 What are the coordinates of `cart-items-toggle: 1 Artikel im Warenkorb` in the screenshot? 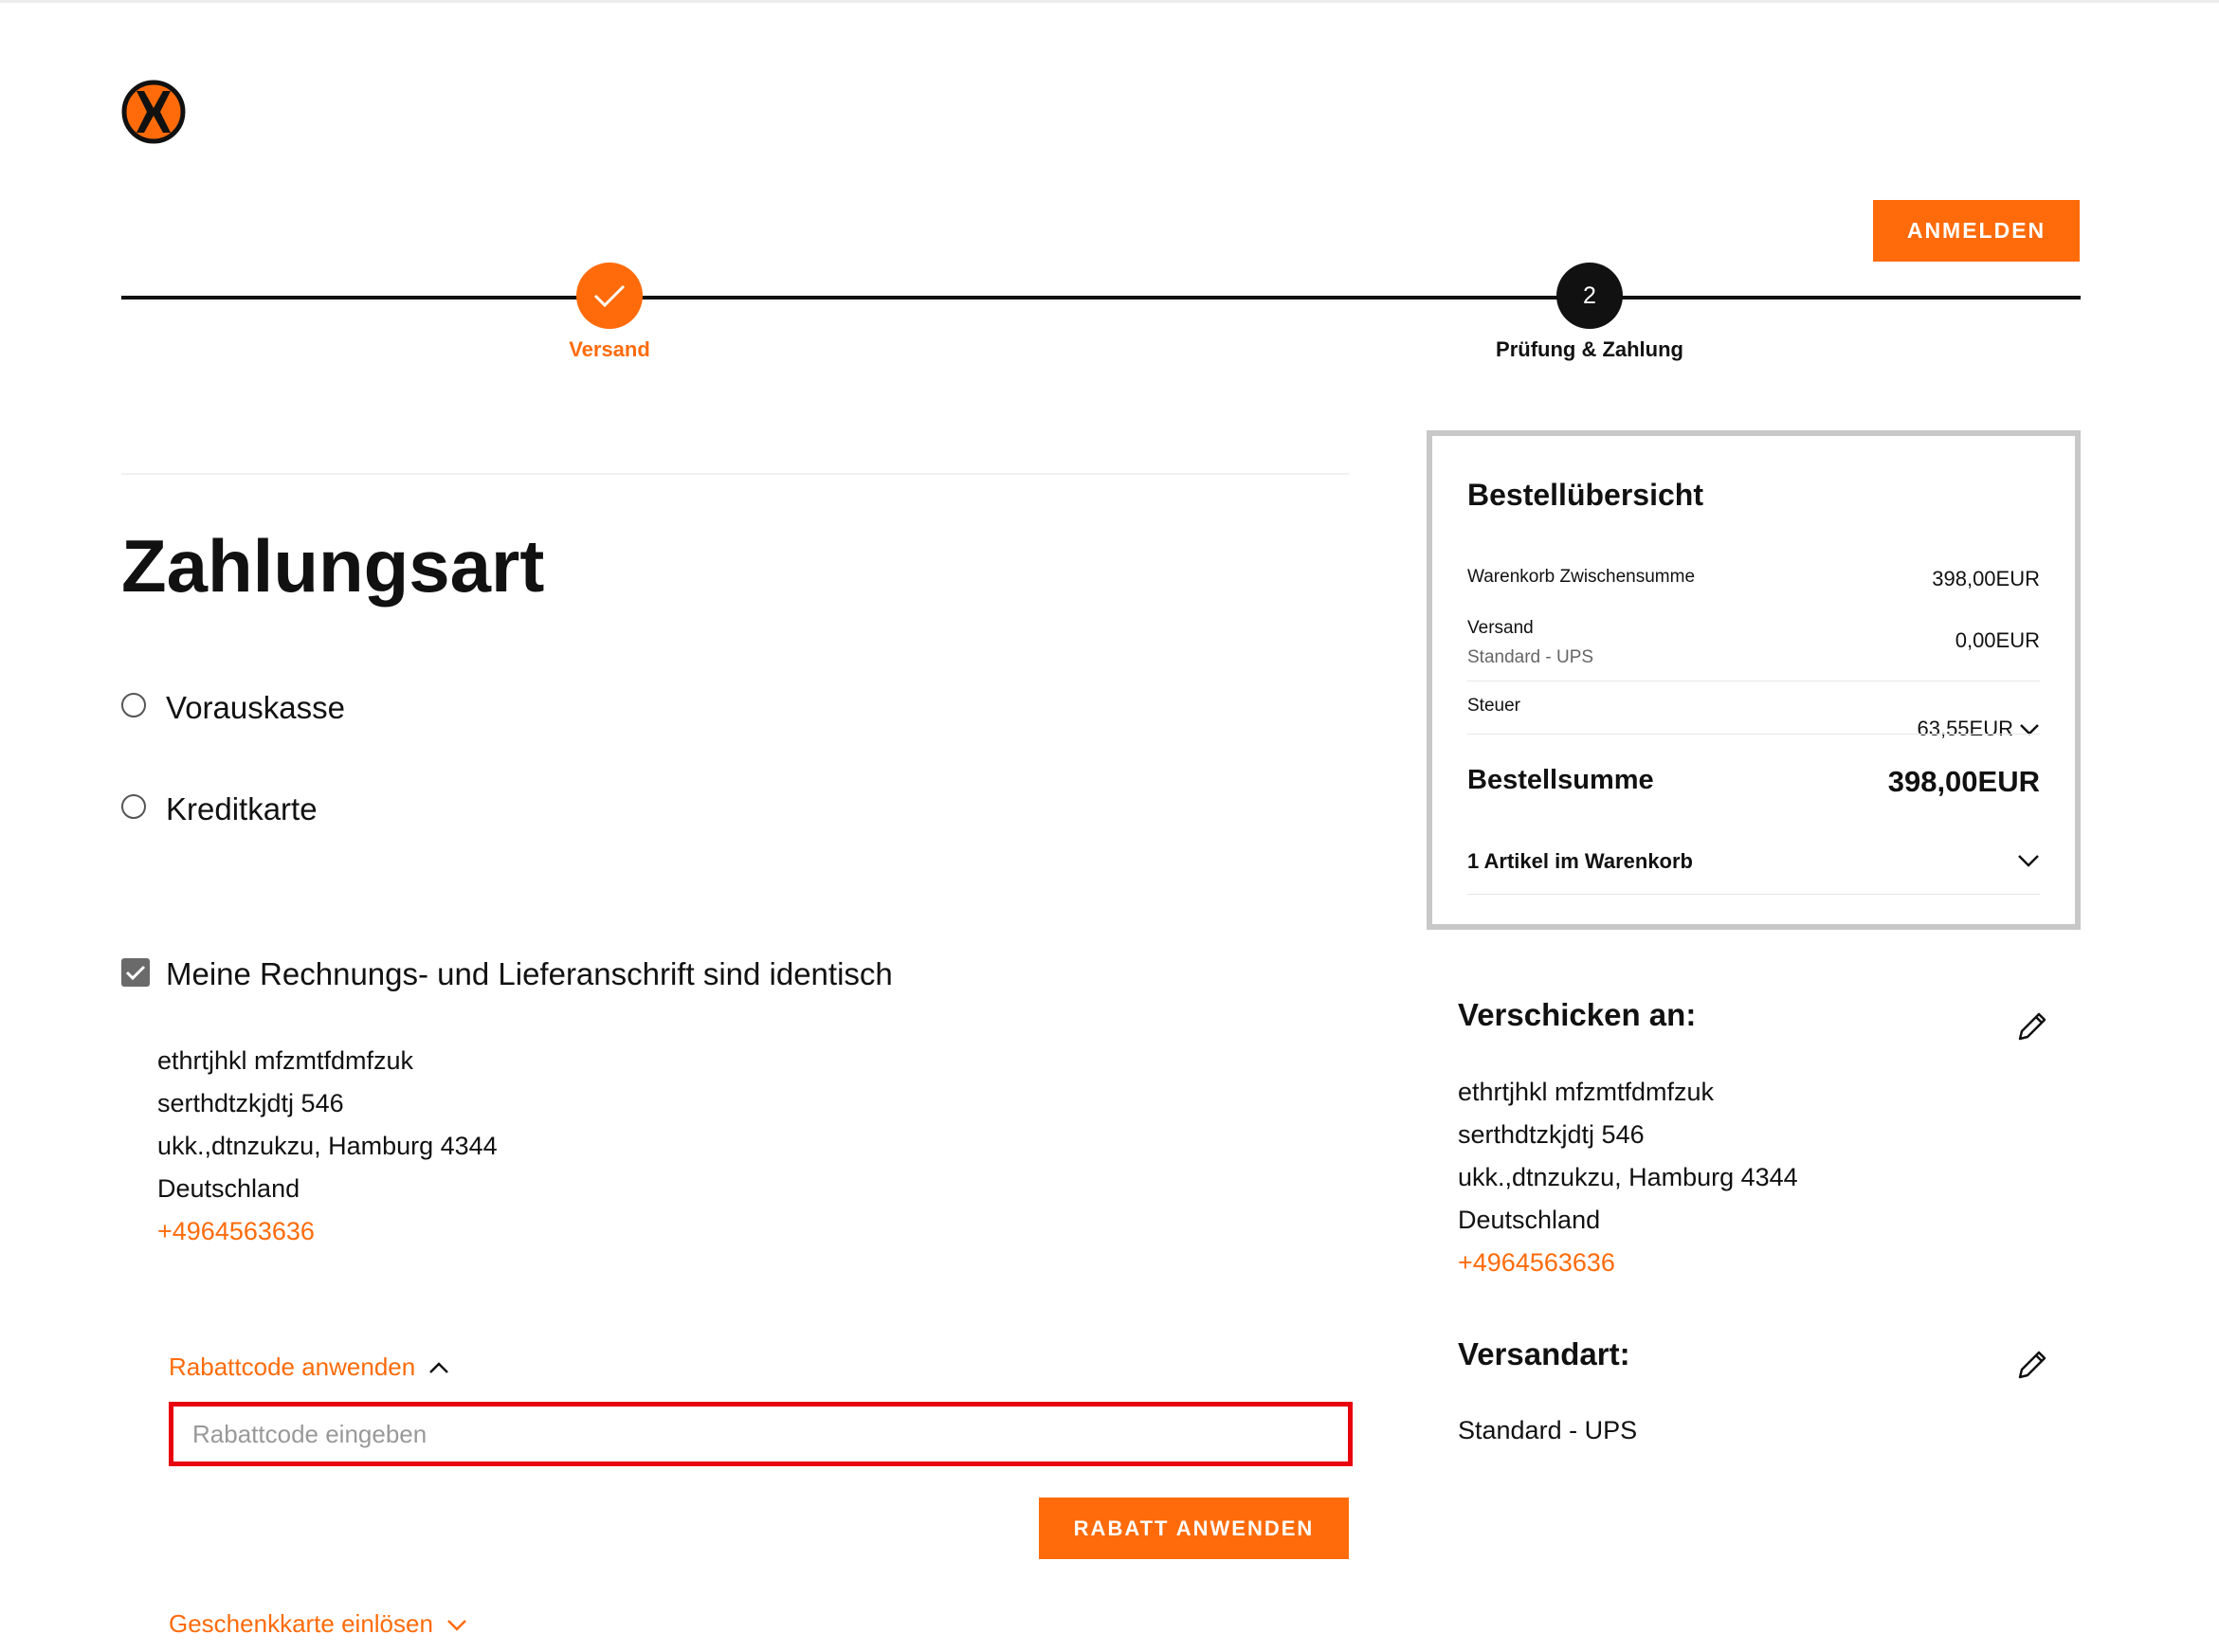 It's located at (1753, 862).